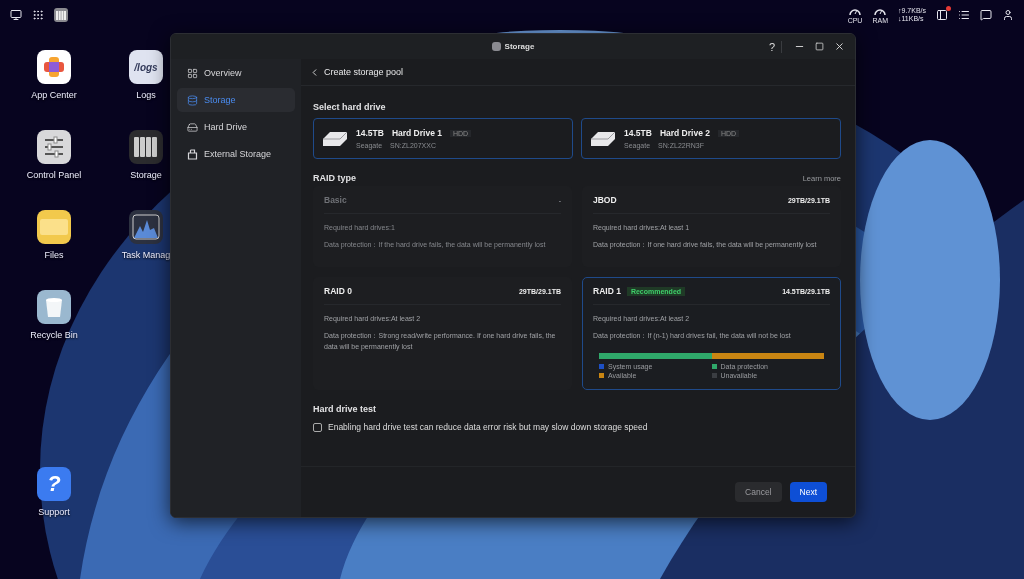 The width and height of the screenshot is (1024, 579). I want to click on chart-icon, so click(146, 227).